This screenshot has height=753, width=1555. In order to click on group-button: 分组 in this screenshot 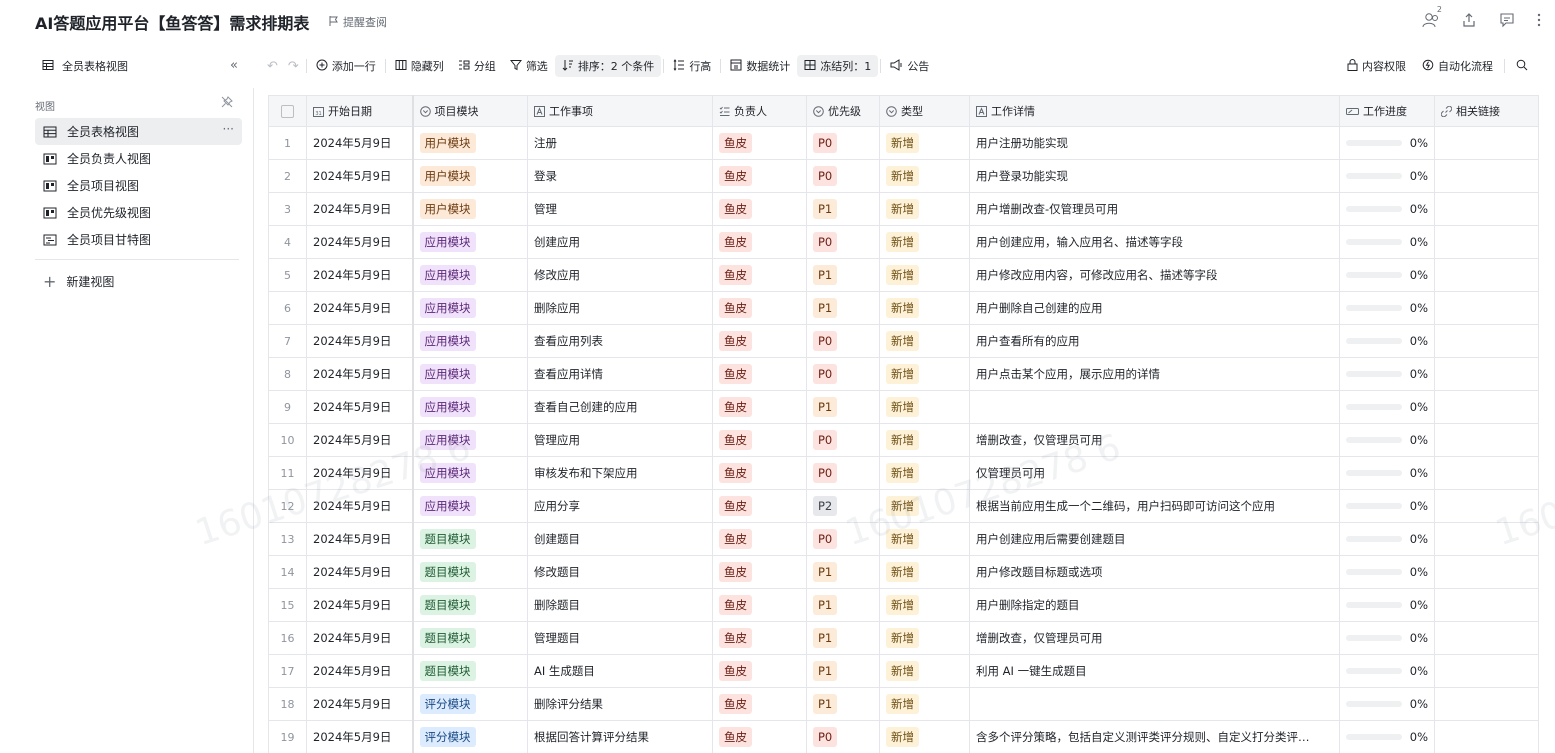, I will do `click(477, 66)`.